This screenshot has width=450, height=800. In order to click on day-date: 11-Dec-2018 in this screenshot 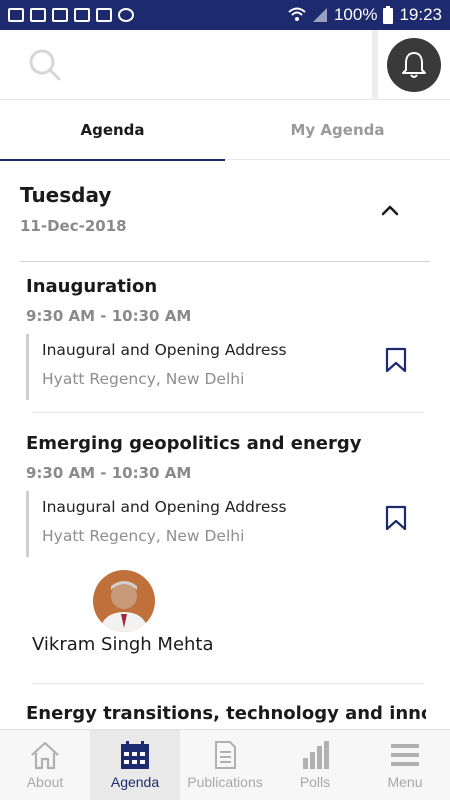, I will do `click(73, 226)`.